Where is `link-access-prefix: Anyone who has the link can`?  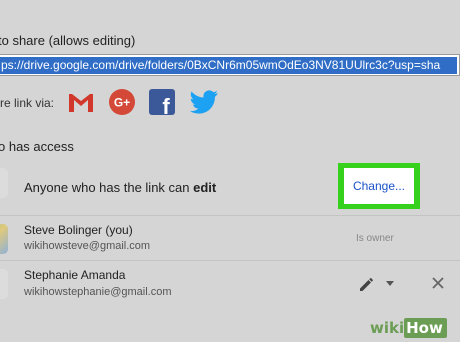
link-access-prefix: Anyone who has the link can is located at coordinates (109, 187).